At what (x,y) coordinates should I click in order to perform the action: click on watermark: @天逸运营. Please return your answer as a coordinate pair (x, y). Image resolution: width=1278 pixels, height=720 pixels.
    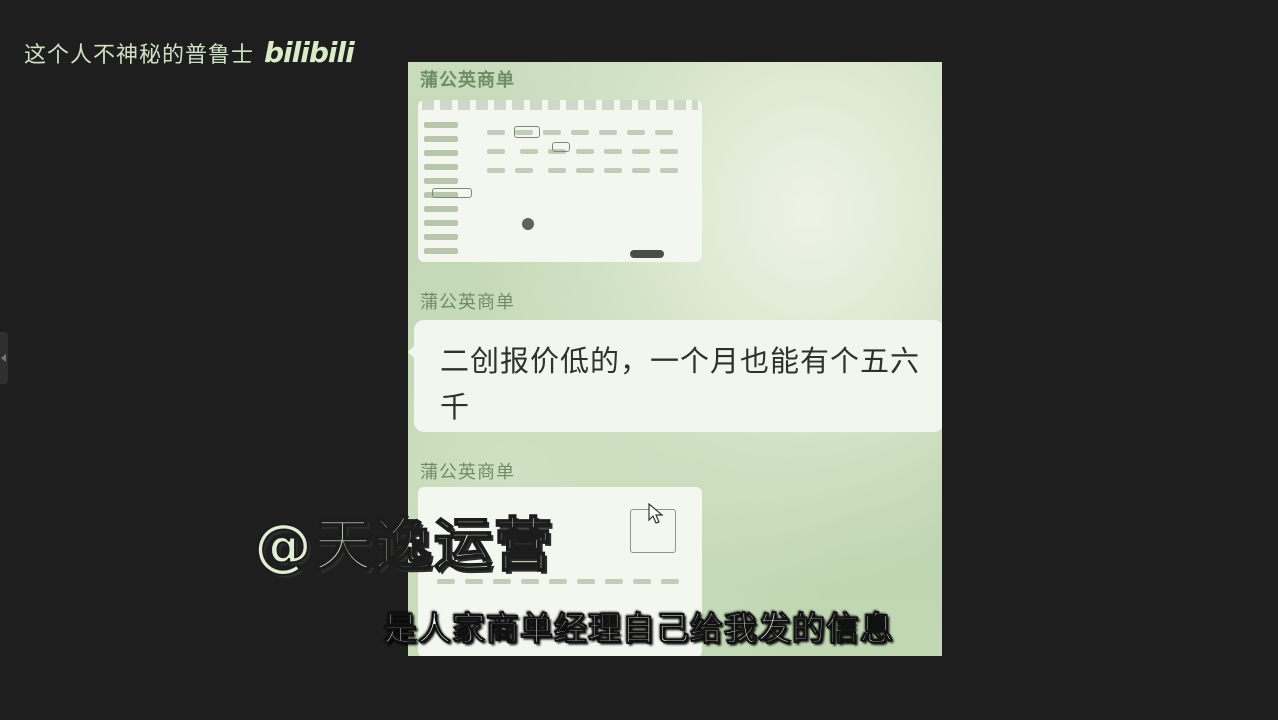
    Looking at the image, I should click on (404, 545).